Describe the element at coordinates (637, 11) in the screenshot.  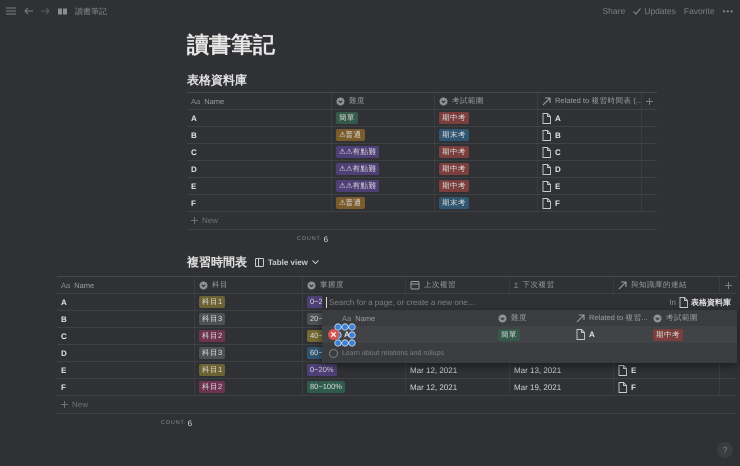
I see `check-icon` at that location.